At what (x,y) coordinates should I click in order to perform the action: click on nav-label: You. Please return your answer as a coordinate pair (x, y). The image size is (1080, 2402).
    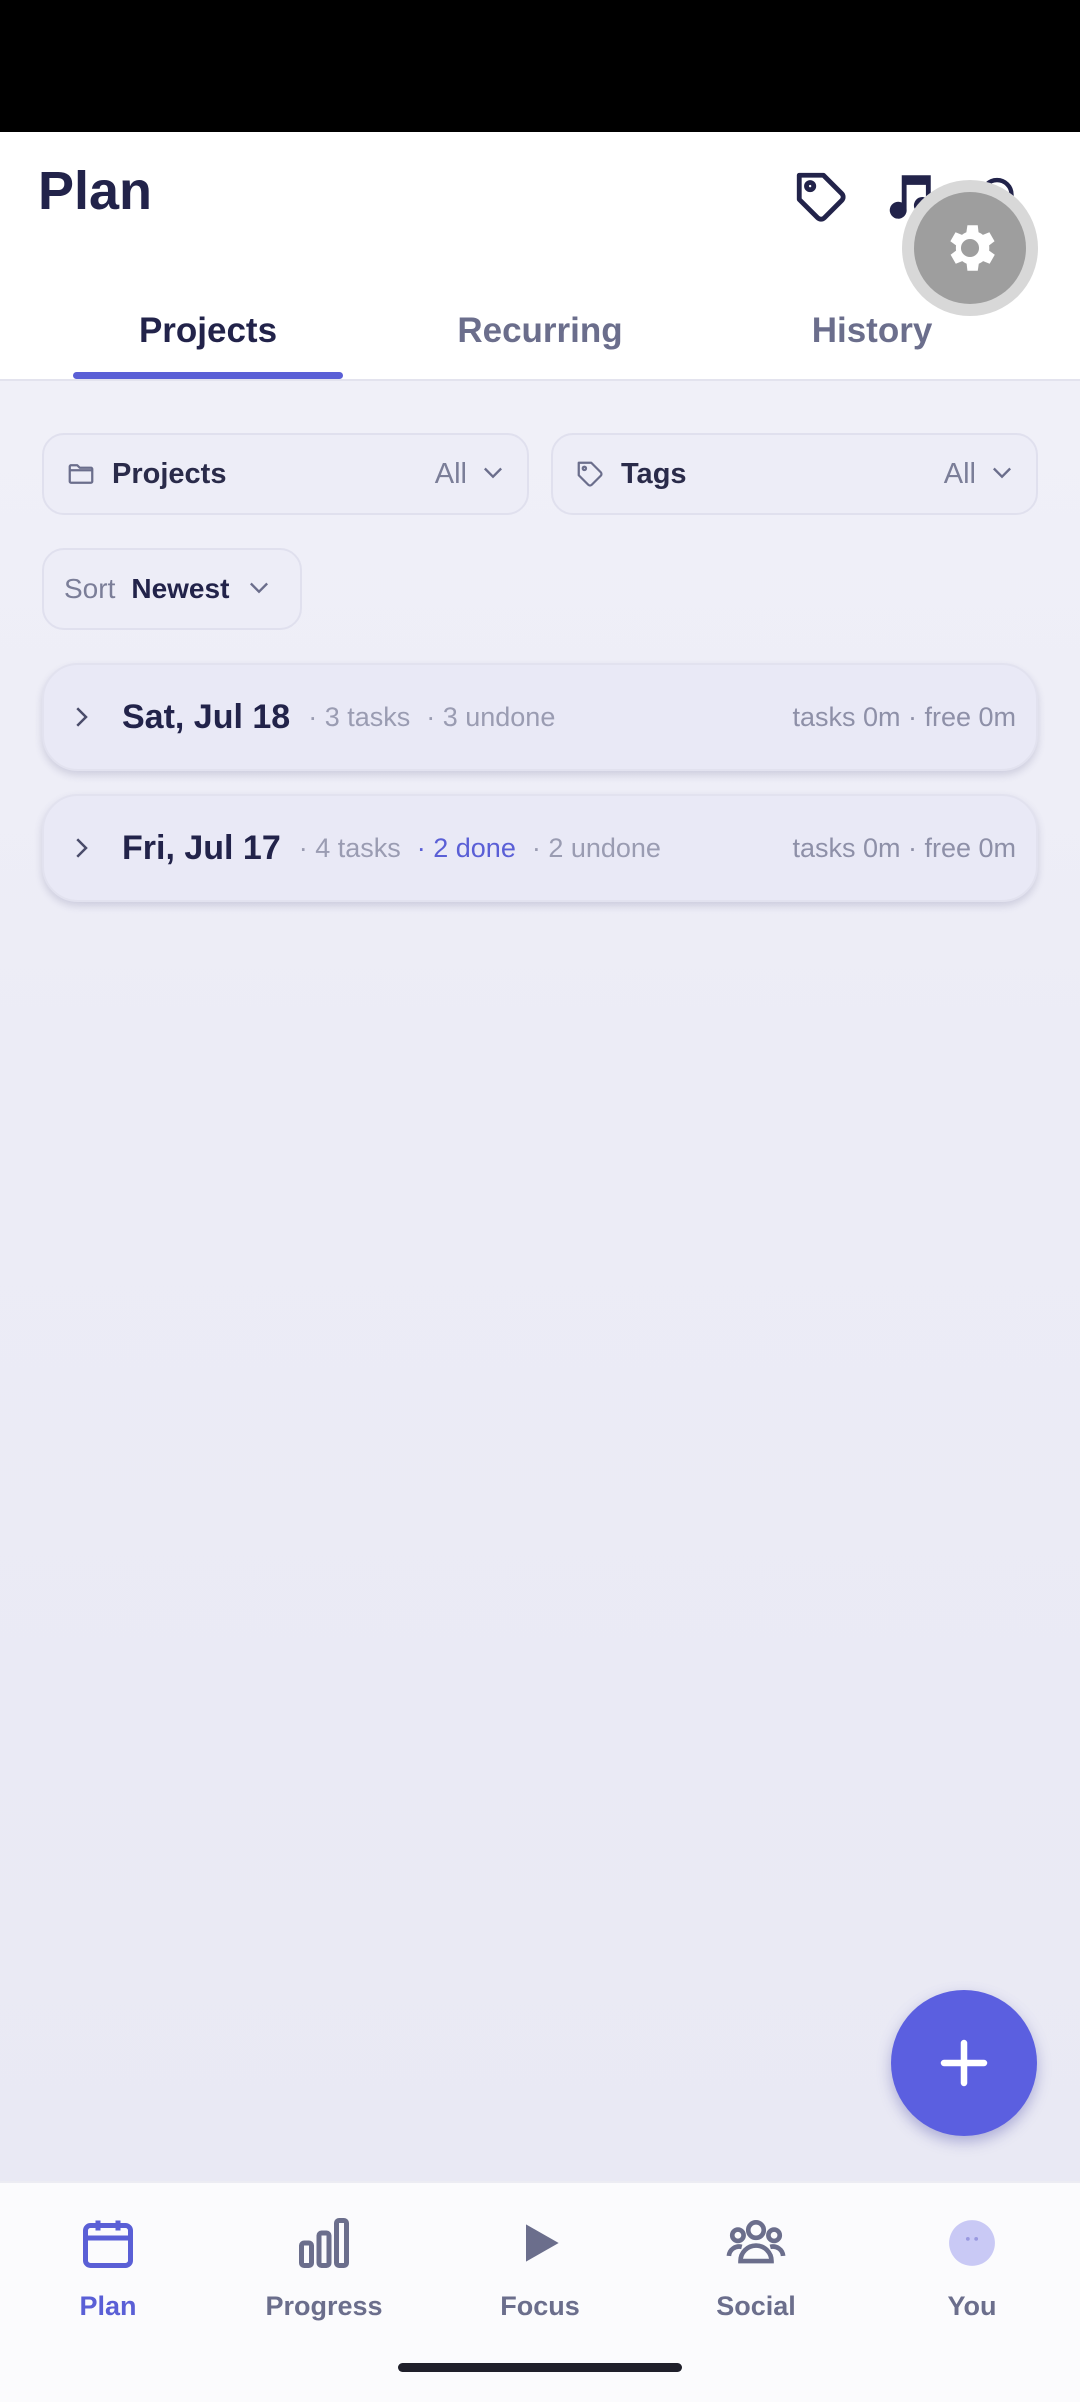
    Looking at the image, I should click on (972, 2306).